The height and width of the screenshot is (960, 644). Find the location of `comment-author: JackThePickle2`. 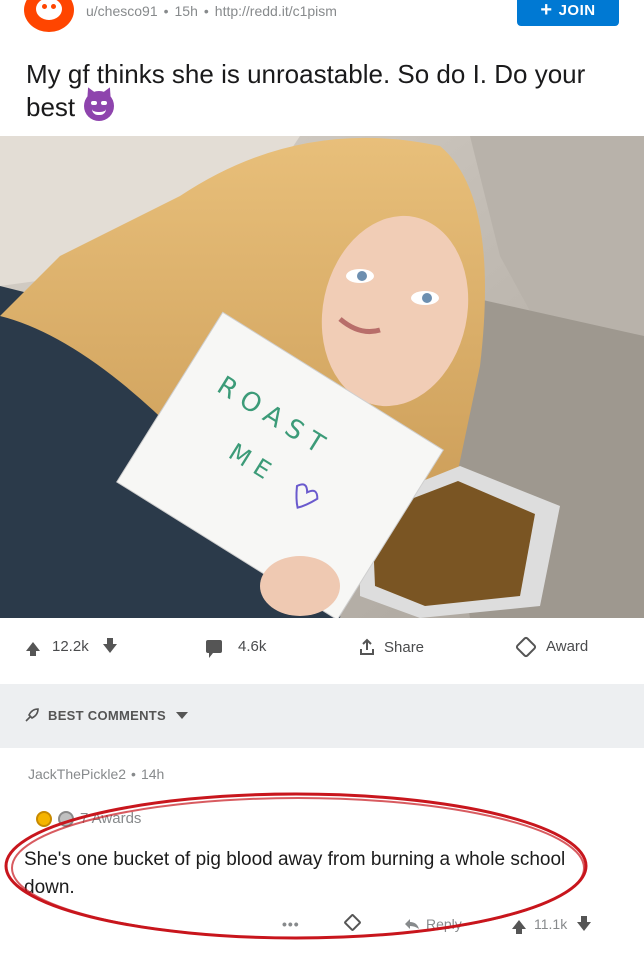

comment-author: JackThePickle2 is located at coordinates (77, 774).